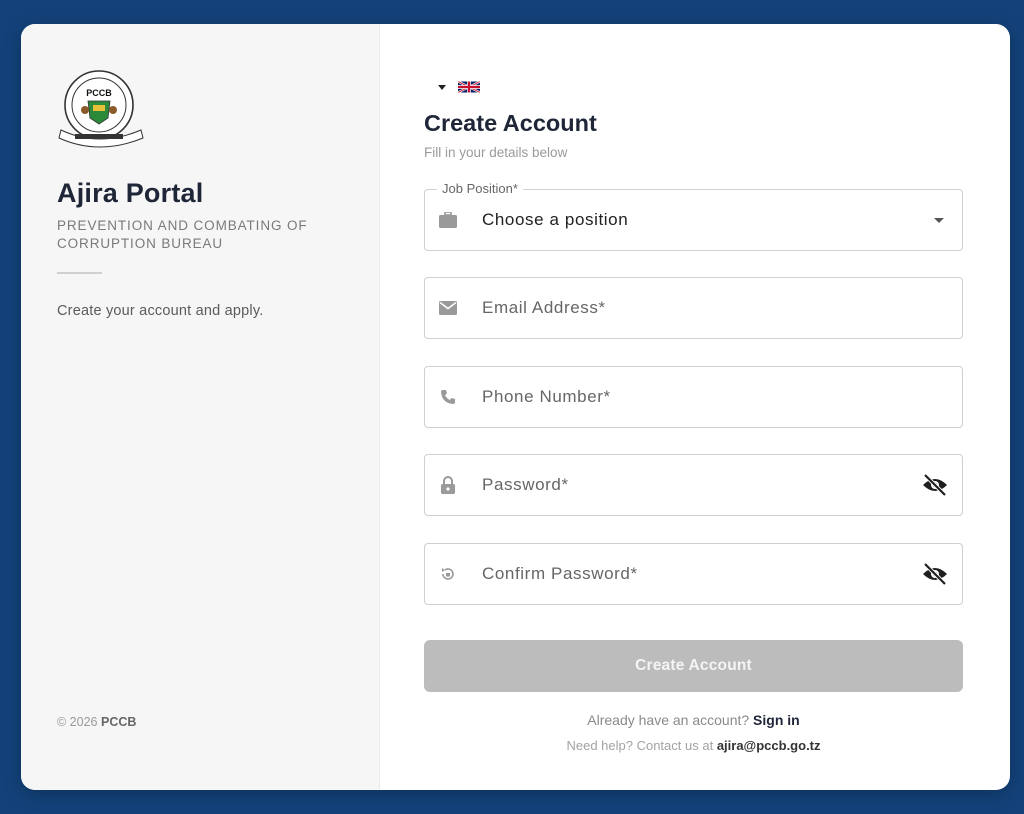 This screenshot has height=814, width=1024. Describe the element at coordinates (668, 720) in the screenshot. I see `signin-prompt-text: Already have an account?` at that location.